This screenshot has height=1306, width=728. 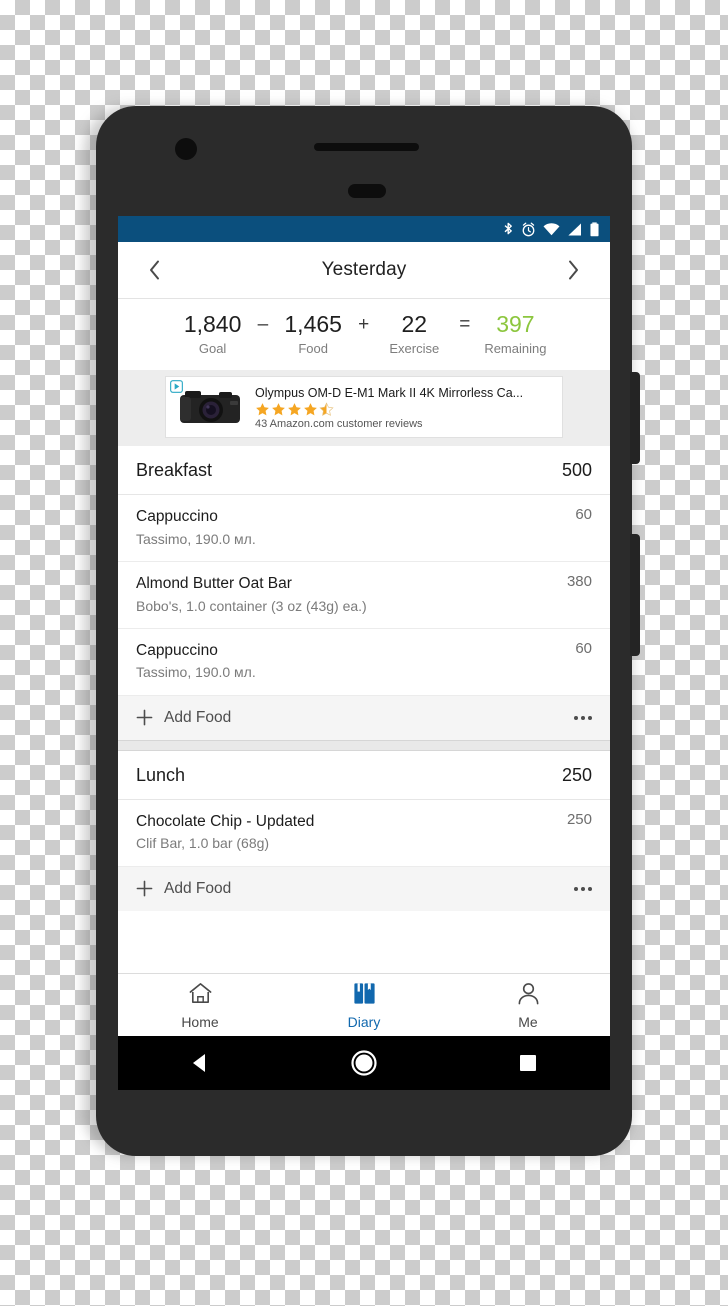 I want to click on status-bar, so click(x=364, y=229).